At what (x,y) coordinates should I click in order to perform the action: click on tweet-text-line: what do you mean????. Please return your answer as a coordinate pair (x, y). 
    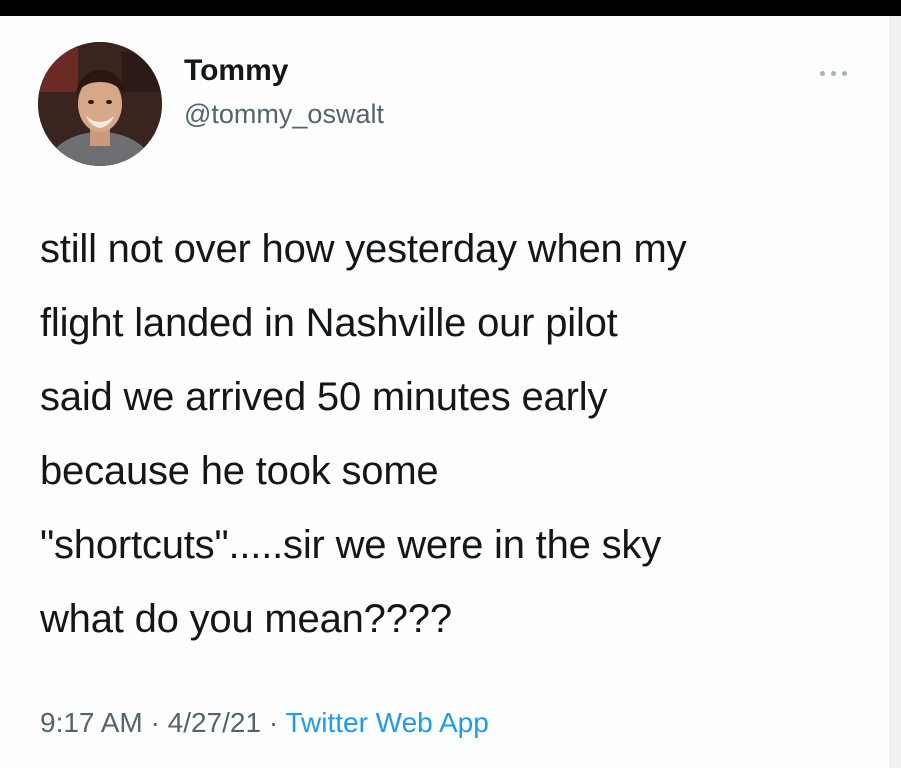
    Looking at the image, I should click on (246, 619).